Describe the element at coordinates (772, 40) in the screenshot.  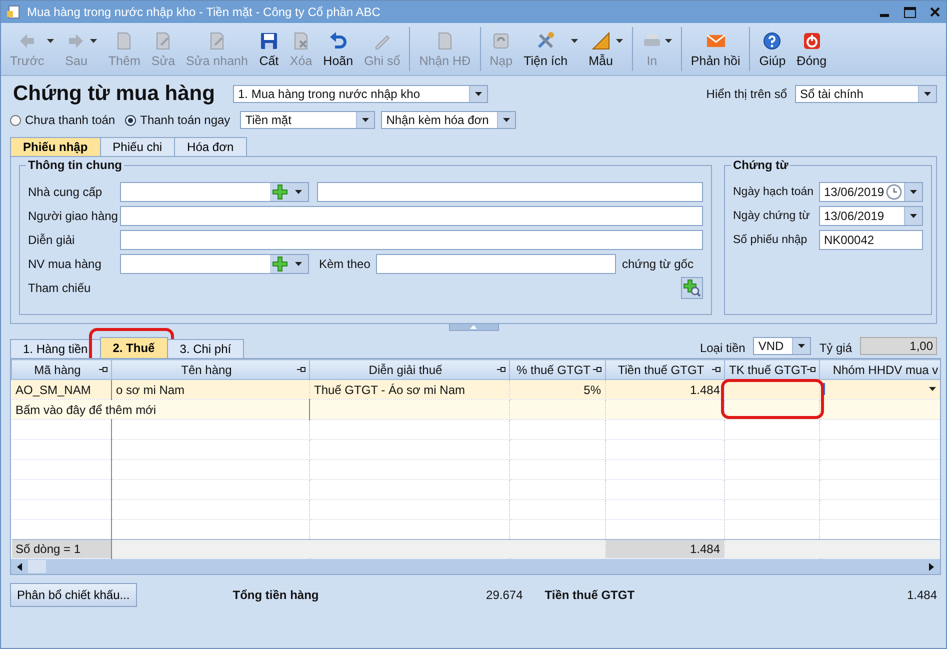
I see `help-icon` at that location.